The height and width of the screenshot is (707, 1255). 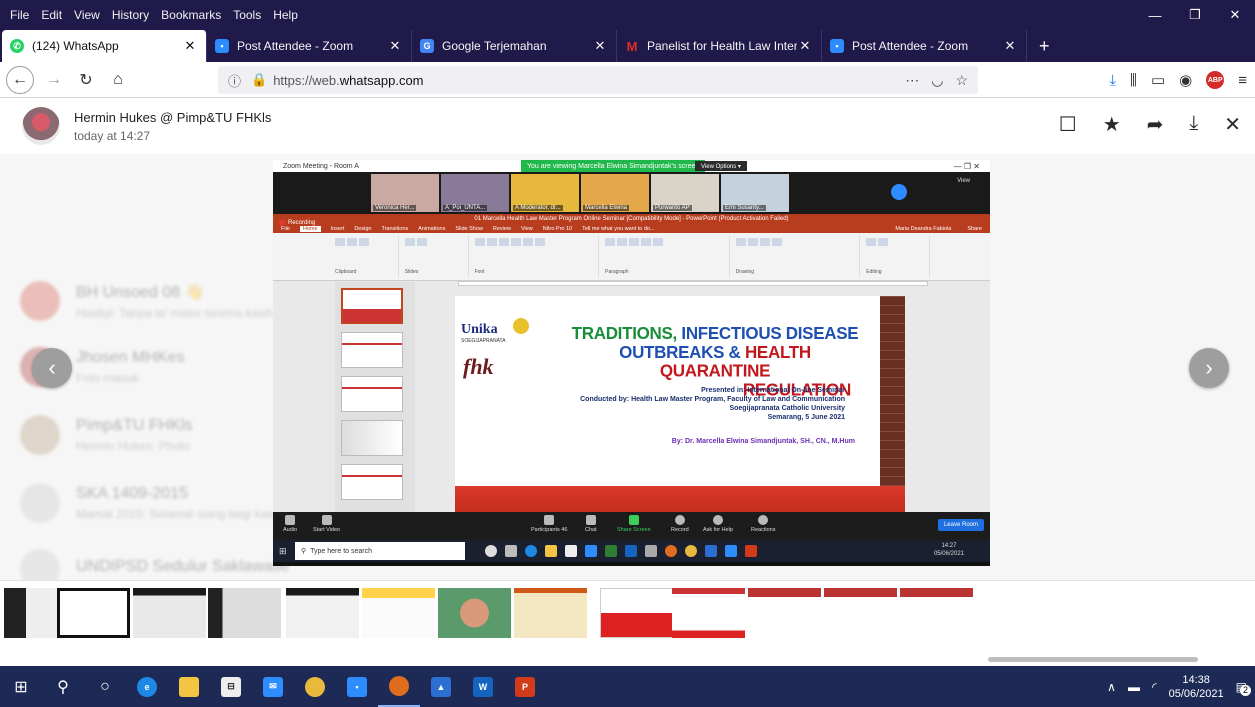 I want to click on window-controls: — ❐ ✕, so click(x=1195, y=15).